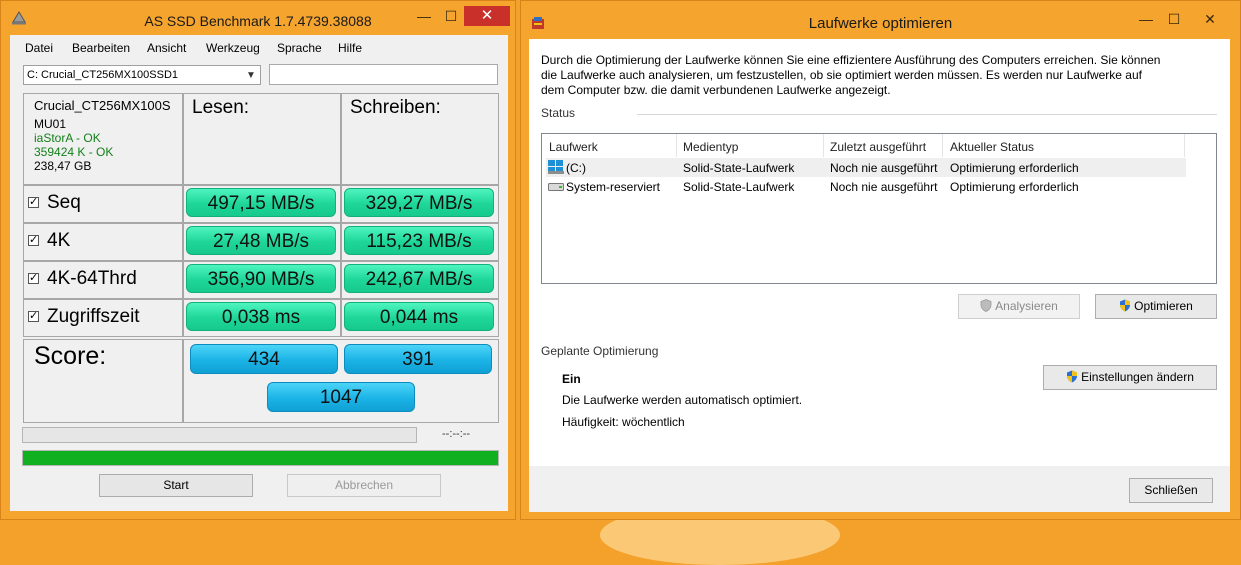 The width and height of the screenshot is (1241, 565). I want to click on seq-label: Seq, so click(54, 203).